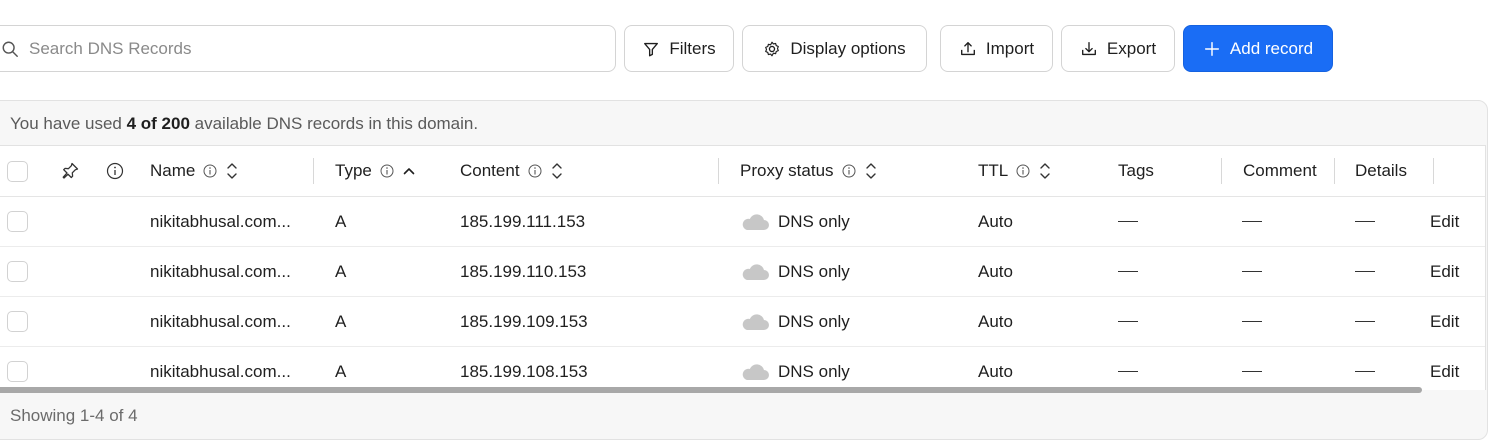 The image size is (1505, 440). I want to click on display-options-button: Display options, so click(834, 48).